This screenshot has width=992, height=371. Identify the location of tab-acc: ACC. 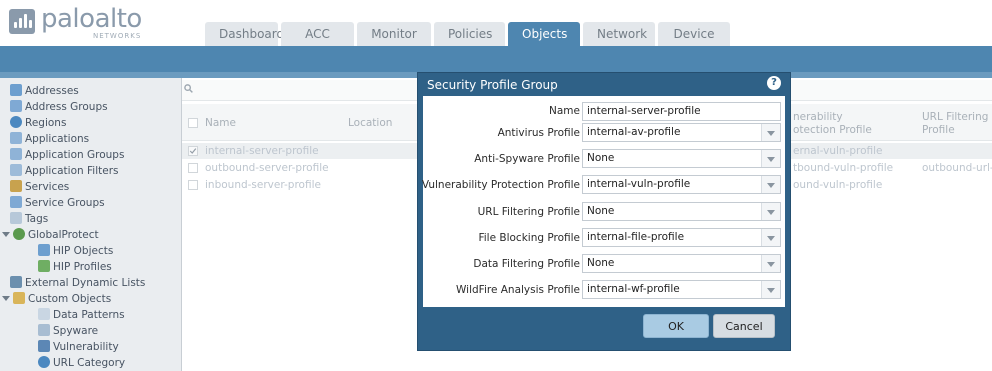
(317, 34).